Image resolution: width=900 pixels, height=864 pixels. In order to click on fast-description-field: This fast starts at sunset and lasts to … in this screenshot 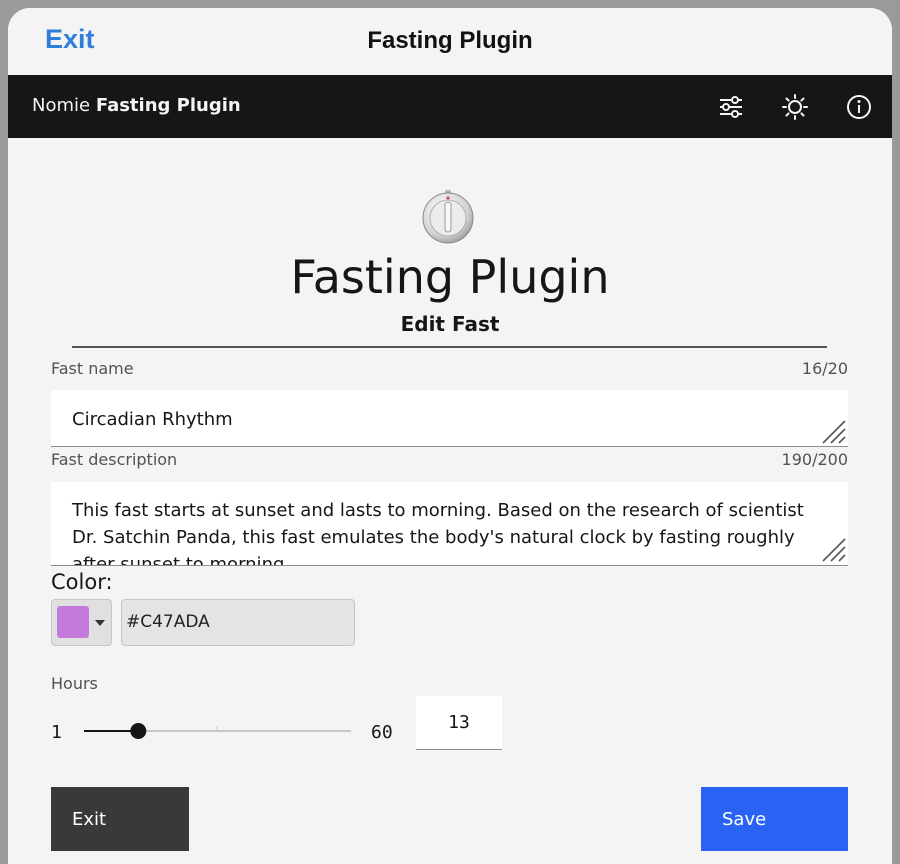, I will do `click(449, 524)`.